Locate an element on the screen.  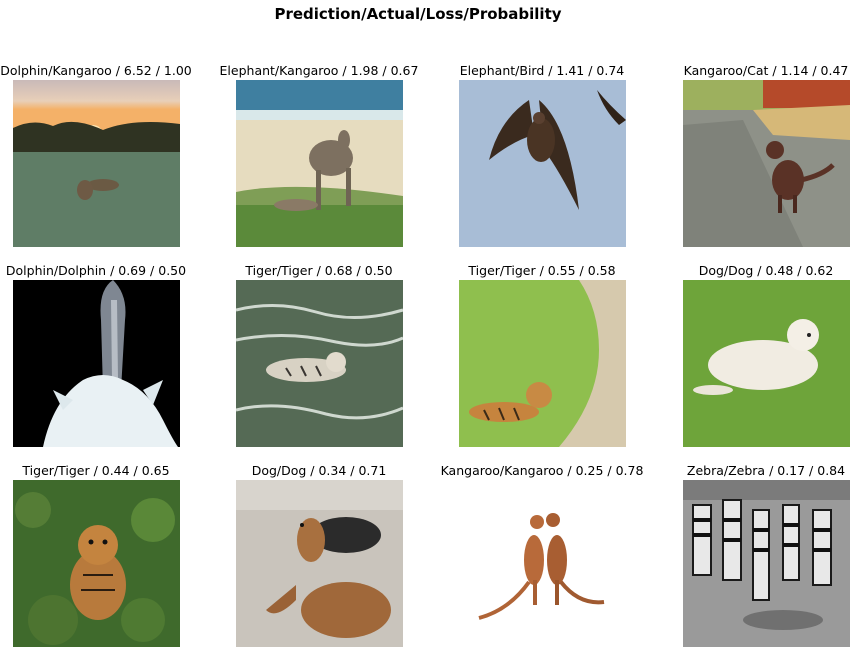
cell-caption: Dolphin/Kangaroo / 6.52 / 1.00 is located at coordinates (96, 70).